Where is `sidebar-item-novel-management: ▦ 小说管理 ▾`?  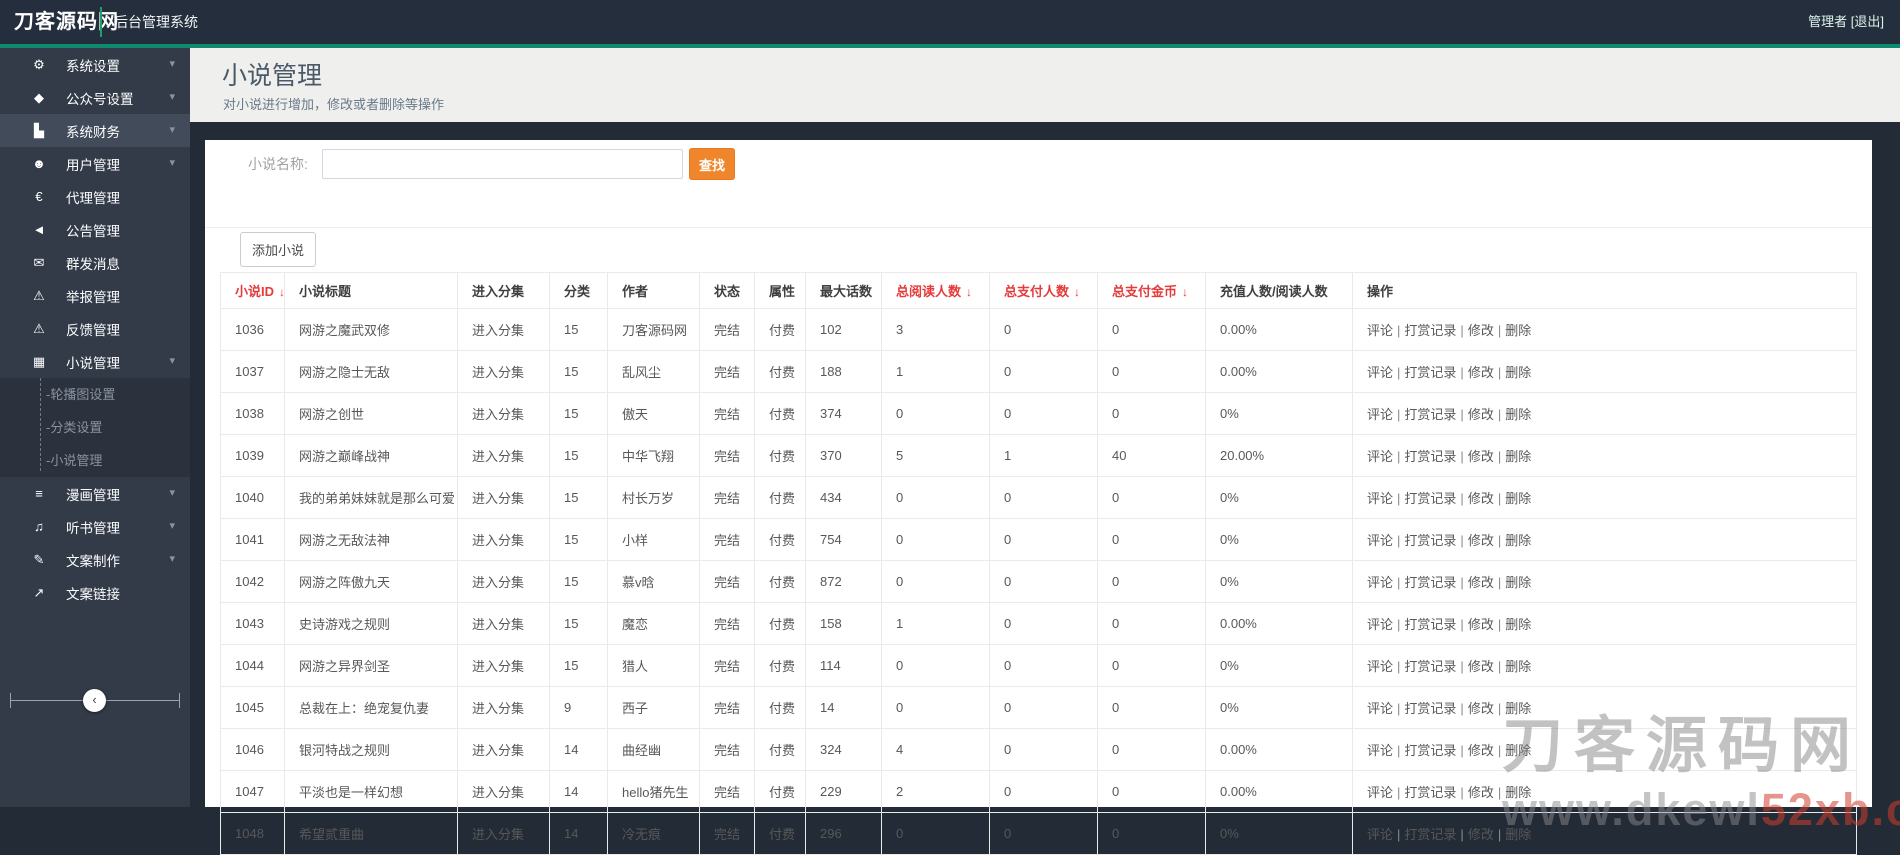
sidebar-item-novel-management: ▦ 小说管理 ▾ is located at coordinates (95, 361).